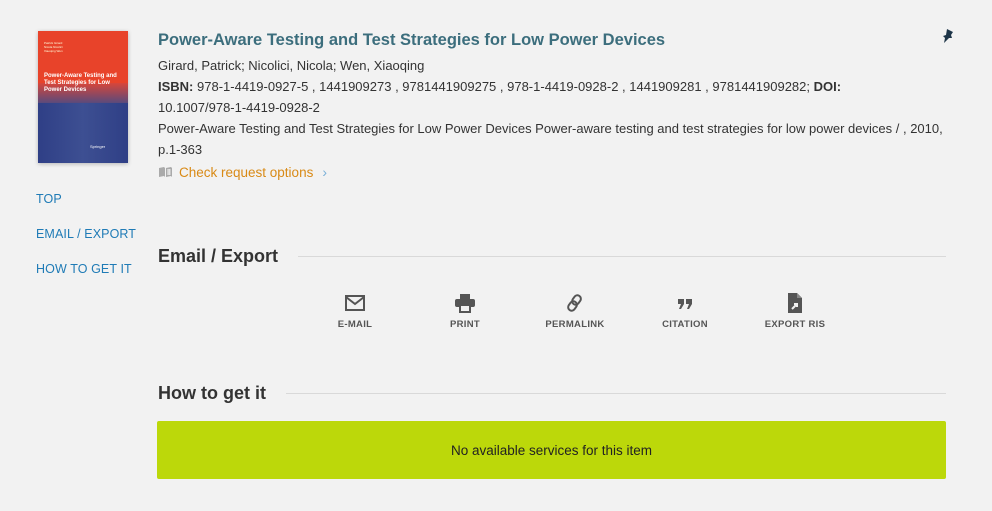 The width and height of the screenshot is (992, 511). Describe the element at coordinates (239, 107) in the screenshot. I see `doi-value: 10.1007/978-1-4419-0928-2` at that location.